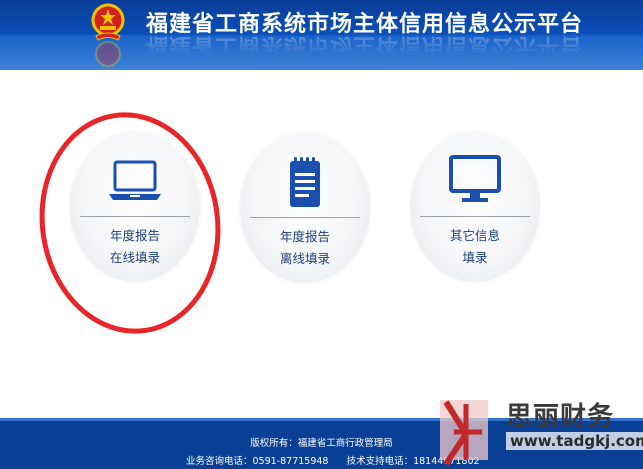  I want to click on watermark-url: www.tadgkj.com, so click(574, 441).